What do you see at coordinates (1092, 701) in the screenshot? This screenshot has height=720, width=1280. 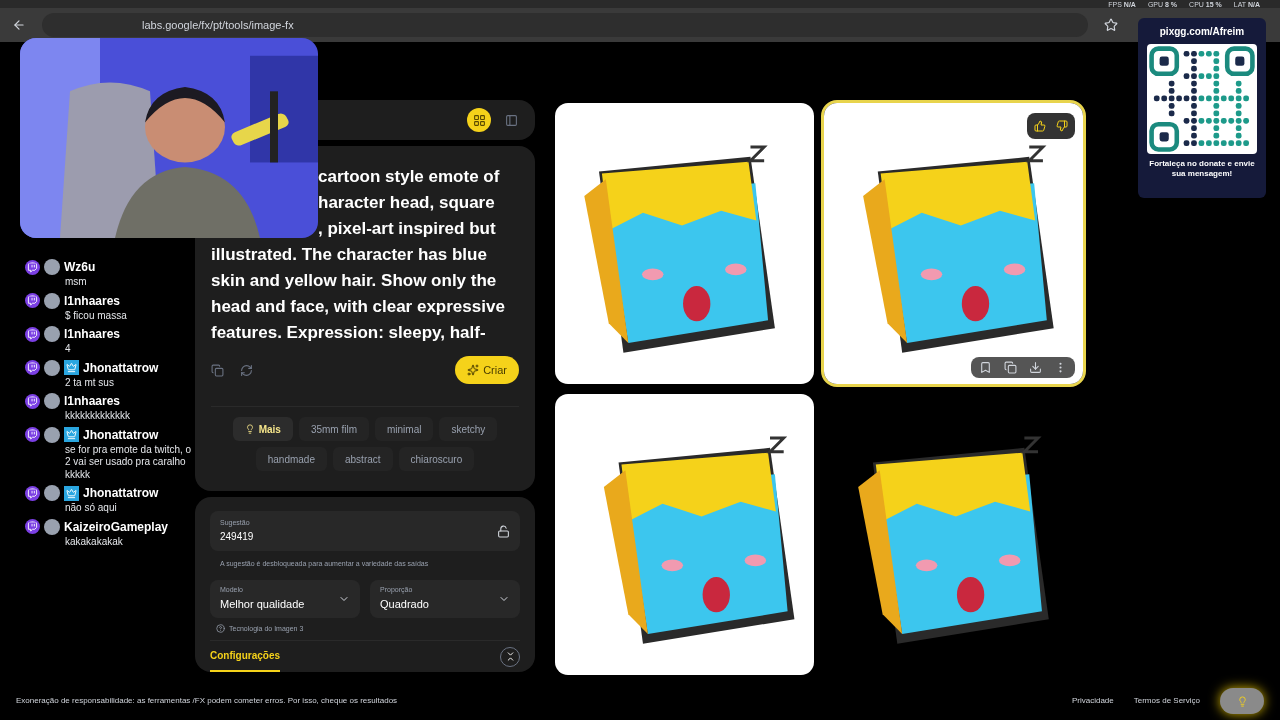 I see `footer-link: Privacidade` at bounding box center [1092, 701].